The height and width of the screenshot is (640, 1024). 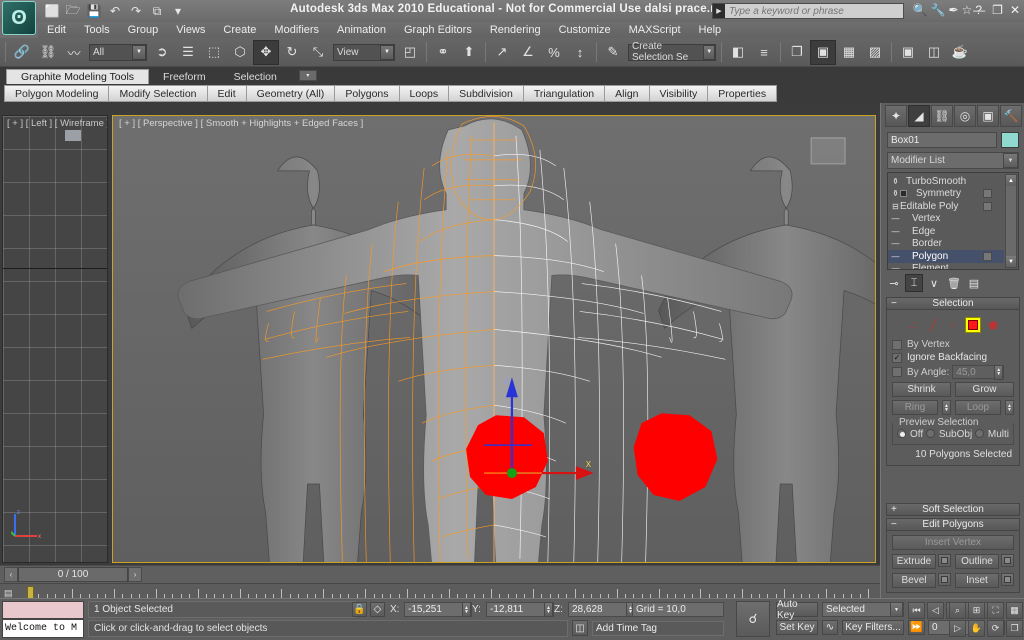 What do you see at coordinates (919, 116) in the screenshot?
I see `modify-tab: ◢` at bounding box center [919, 116].